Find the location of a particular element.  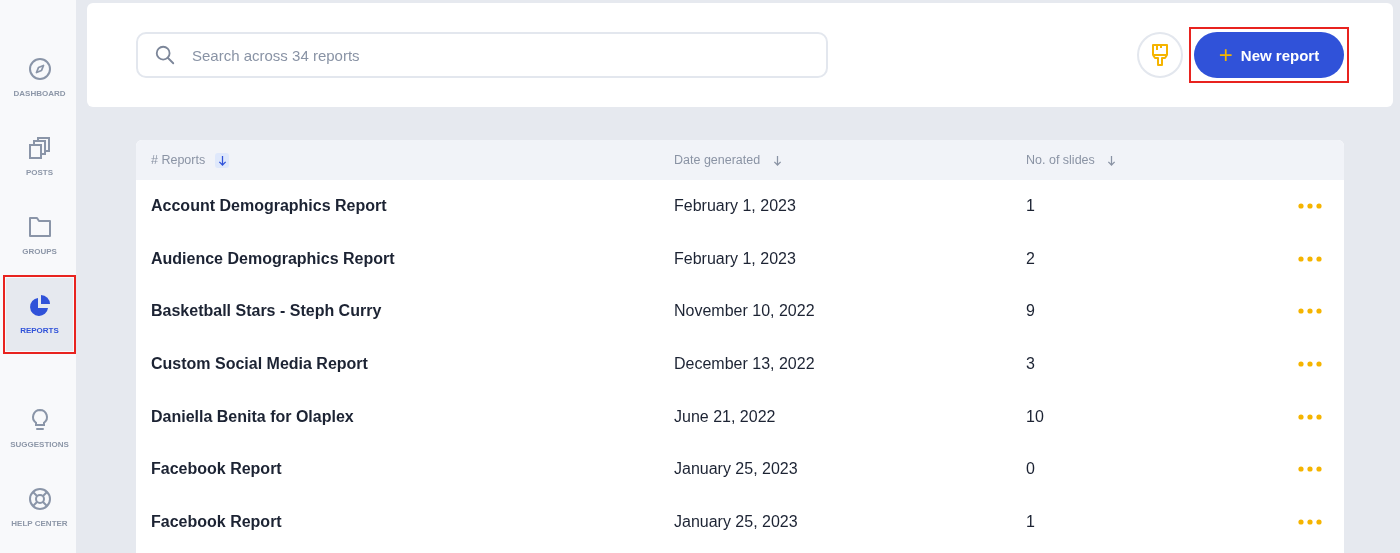

column-header: # Reports is located at coordinates (178, 160).